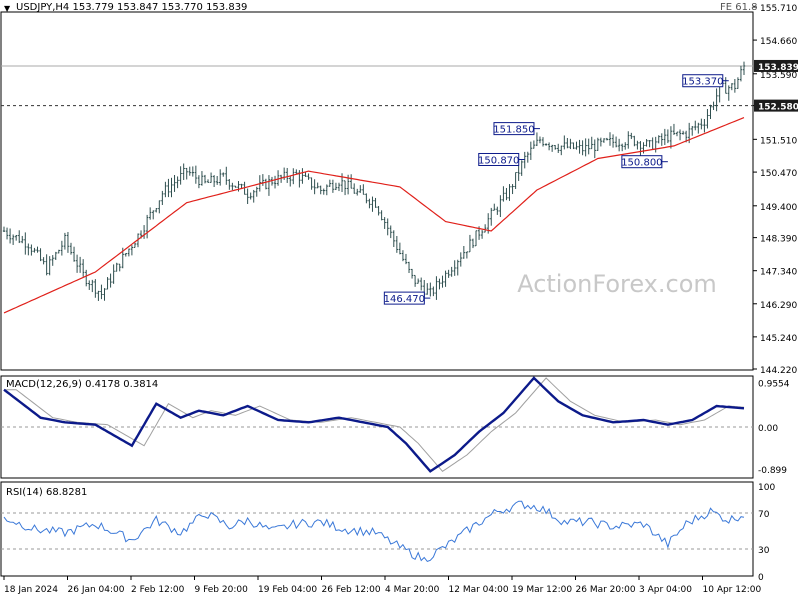  Describe the element at coordinates (778, 108) in the screenshot. I see `price-tag-label: 152.580` at that location.